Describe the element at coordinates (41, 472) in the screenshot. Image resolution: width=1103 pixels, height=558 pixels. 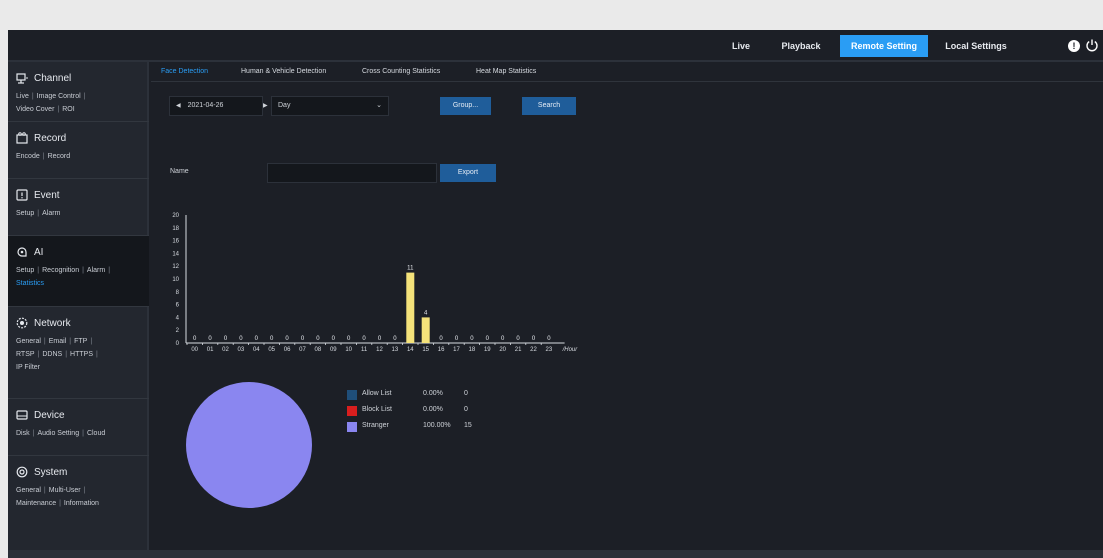
I see `sidebar-heading-system: System` at that location.